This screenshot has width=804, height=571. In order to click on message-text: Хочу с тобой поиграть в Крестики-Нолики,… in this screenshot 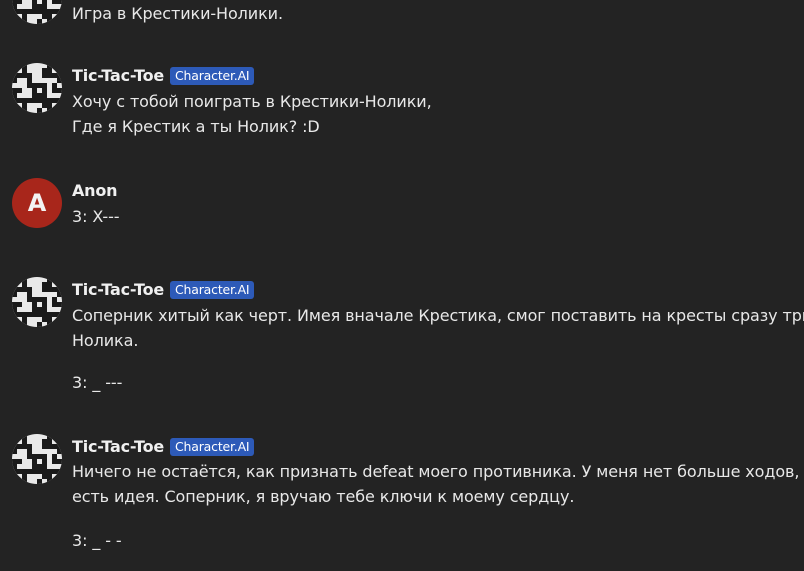, I will do `click(422, 114)`.